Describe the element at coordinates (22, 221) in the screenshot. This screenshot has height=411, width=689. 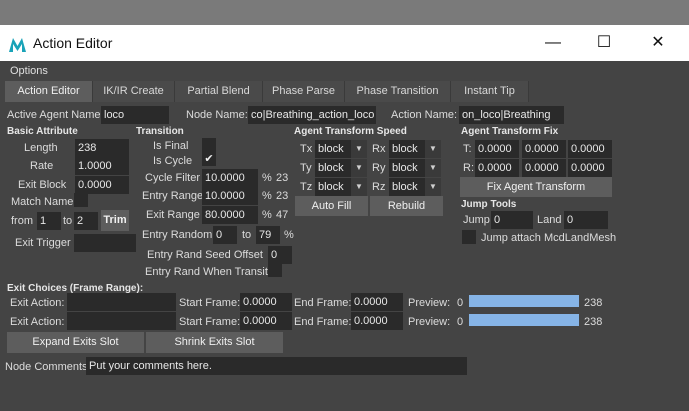
I see `from-label: from` at that location.